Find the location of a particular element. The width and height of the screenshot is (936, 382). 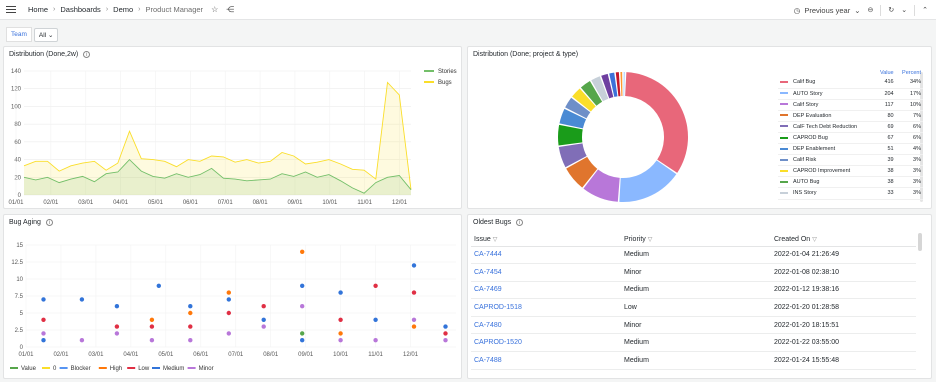

panel-title: Oldest Bugs is located at coordinates (492, 222).